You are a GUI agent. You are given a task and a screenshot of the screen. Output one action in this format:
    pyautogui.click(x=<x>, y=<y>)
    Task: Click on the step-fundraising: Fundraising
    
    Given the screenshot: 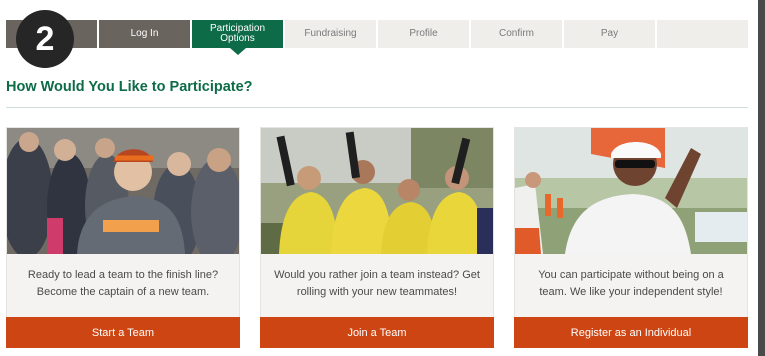 What is the action you would take?
    pyautogui.click(x=331, y=34)
    